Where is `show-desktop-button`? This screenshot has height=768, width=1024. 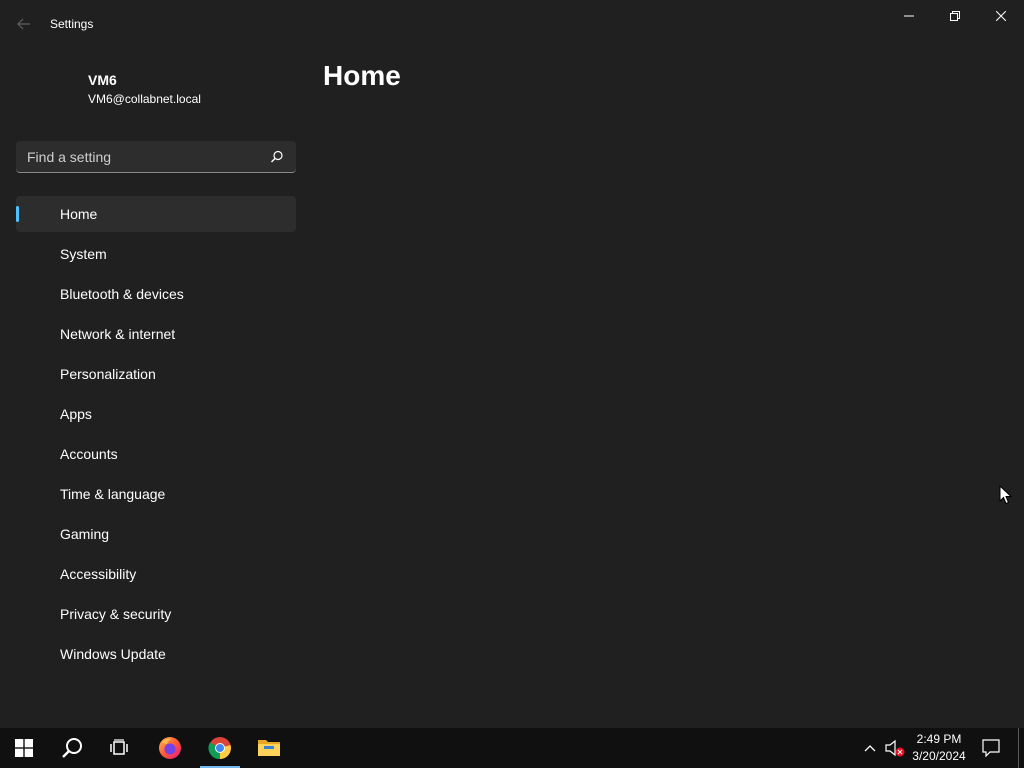 show-desktop-button is located at coordinates (1018, 748).